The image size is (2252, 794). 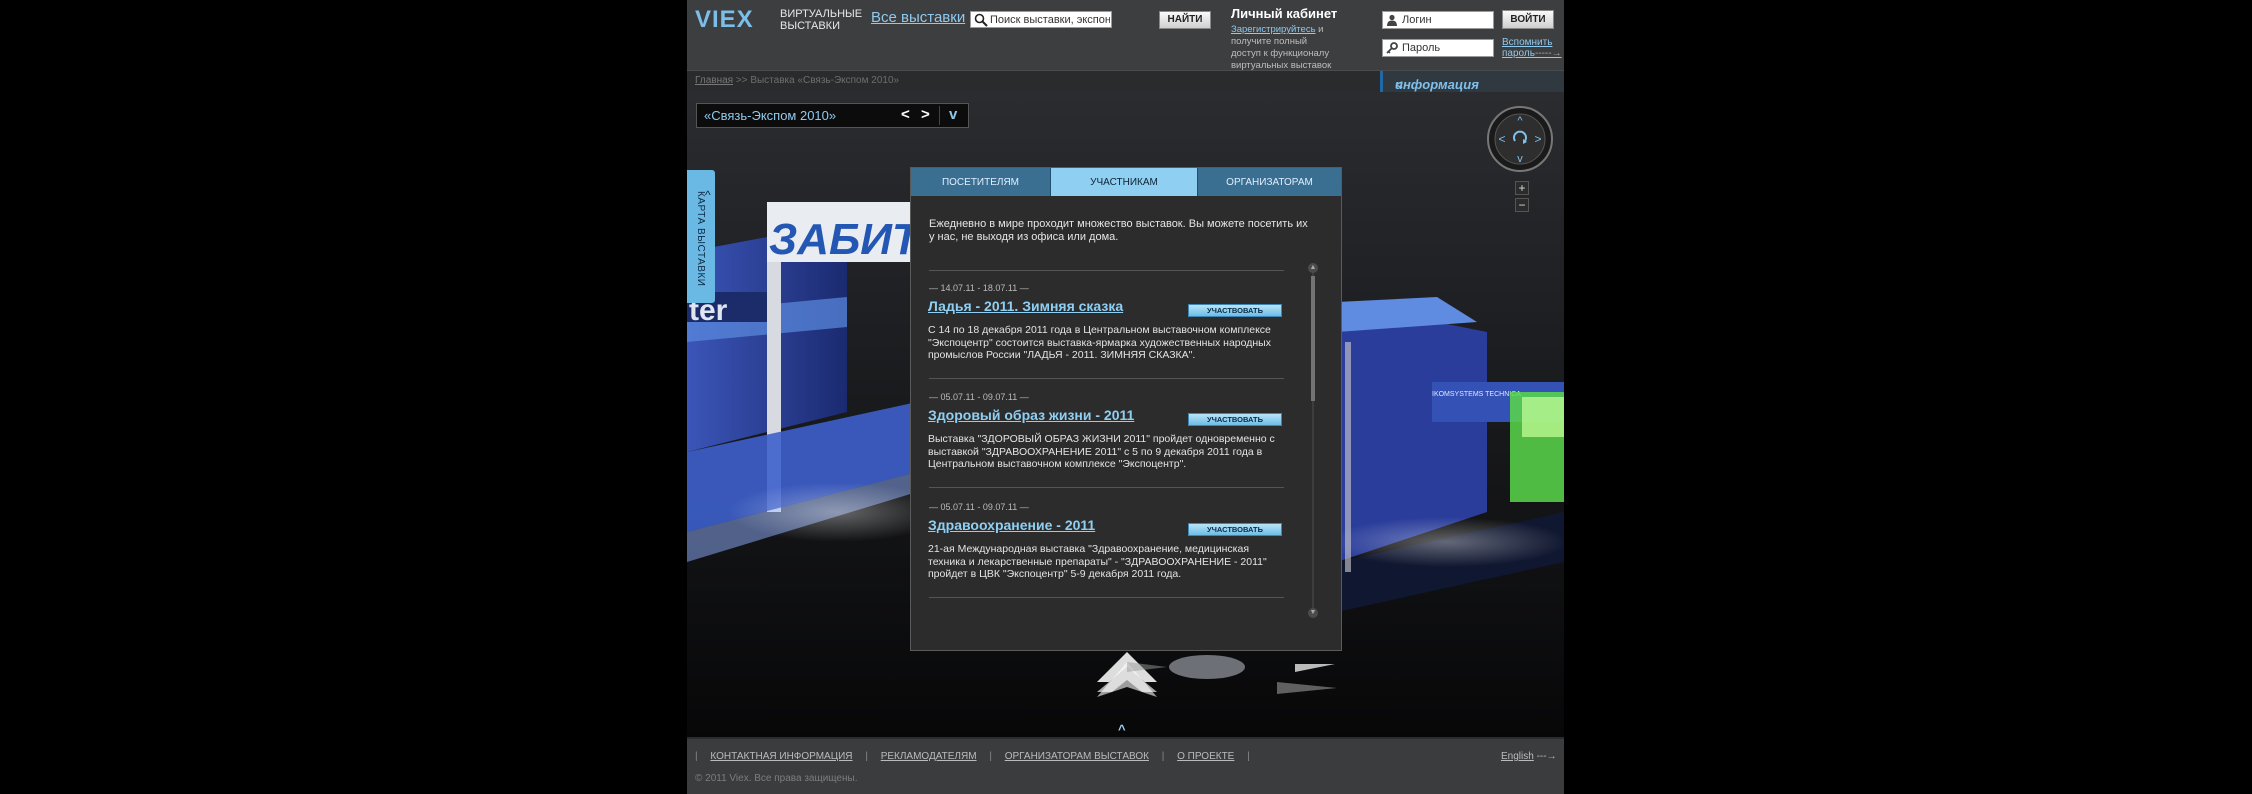 What do you see at coordinates (929, 756) in the screenshot?
I see `footer-link-advertisers: РЕКЛАМОДАТЕЛЯМ` at bounding box center [929, 756].